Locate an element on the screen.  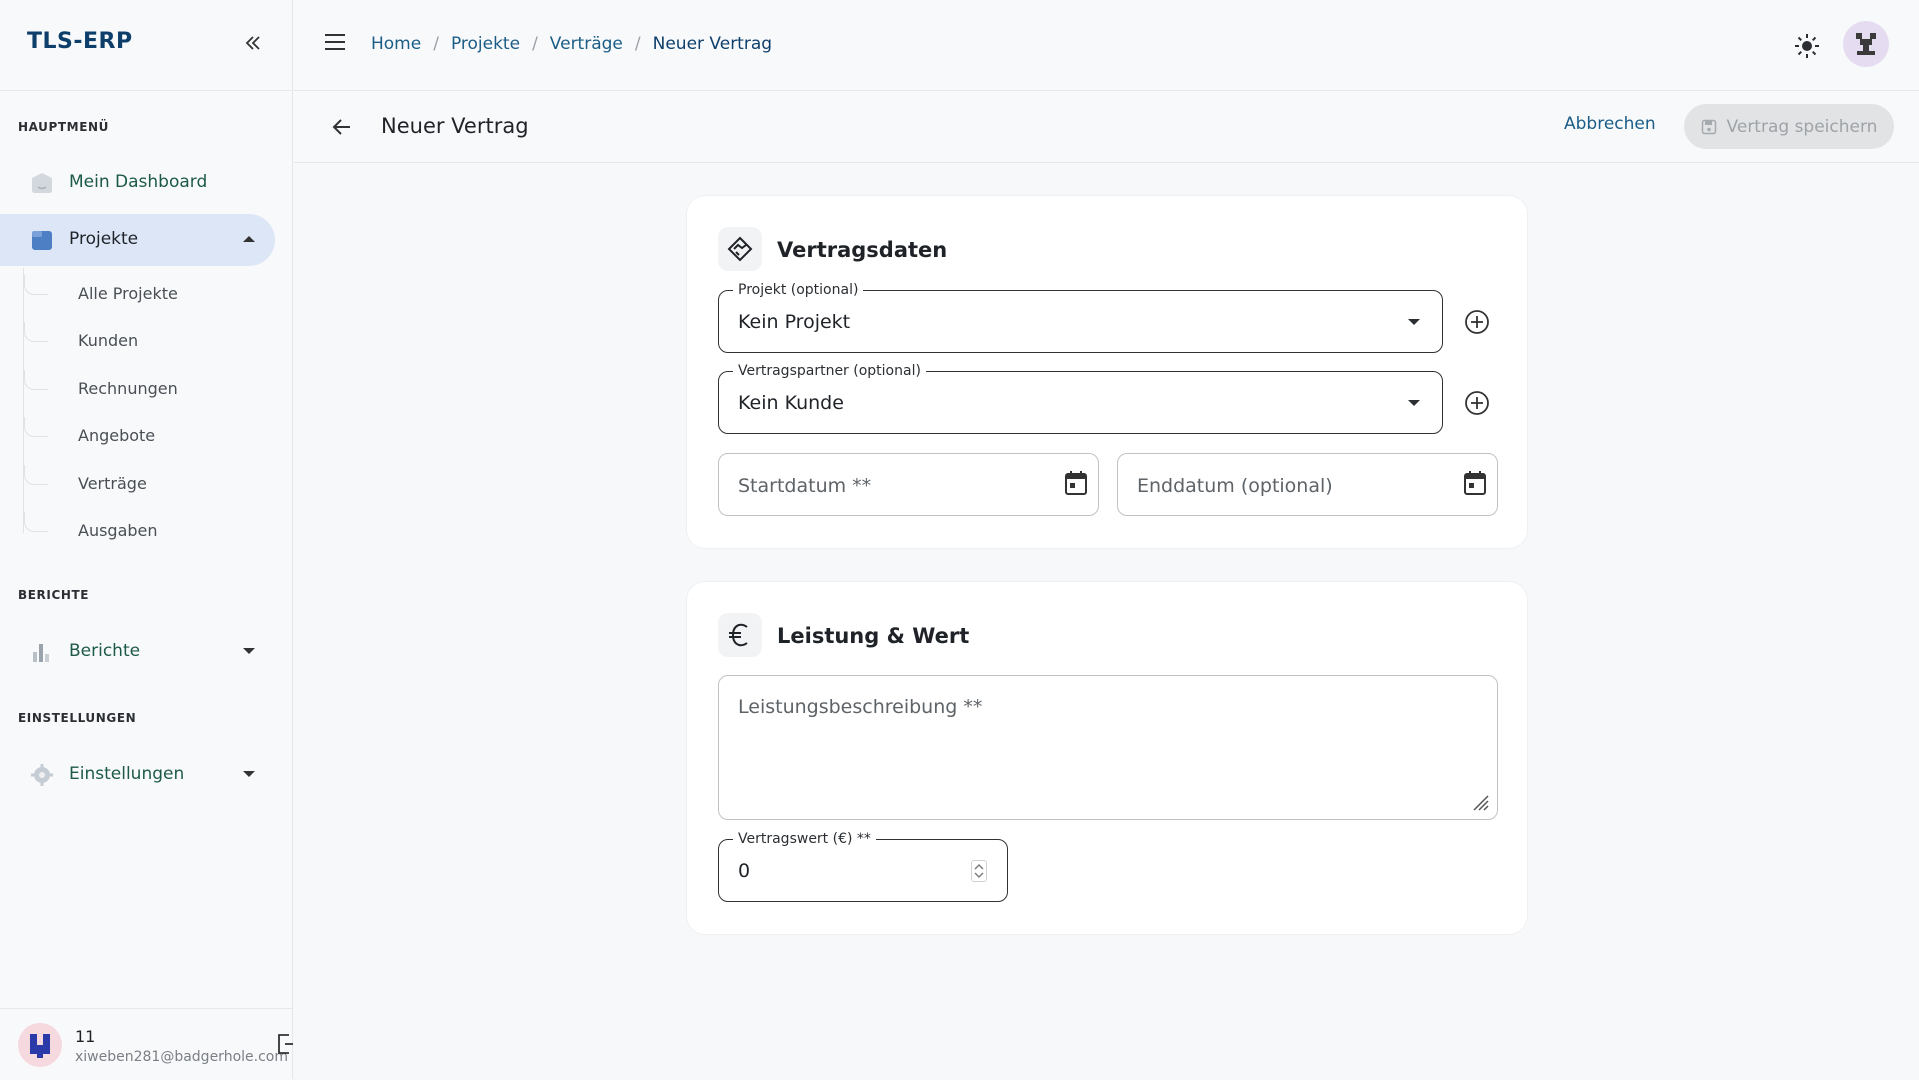
sidebar-subitem-rechnungen: Rechnungen is located at coordinates (144, 390).